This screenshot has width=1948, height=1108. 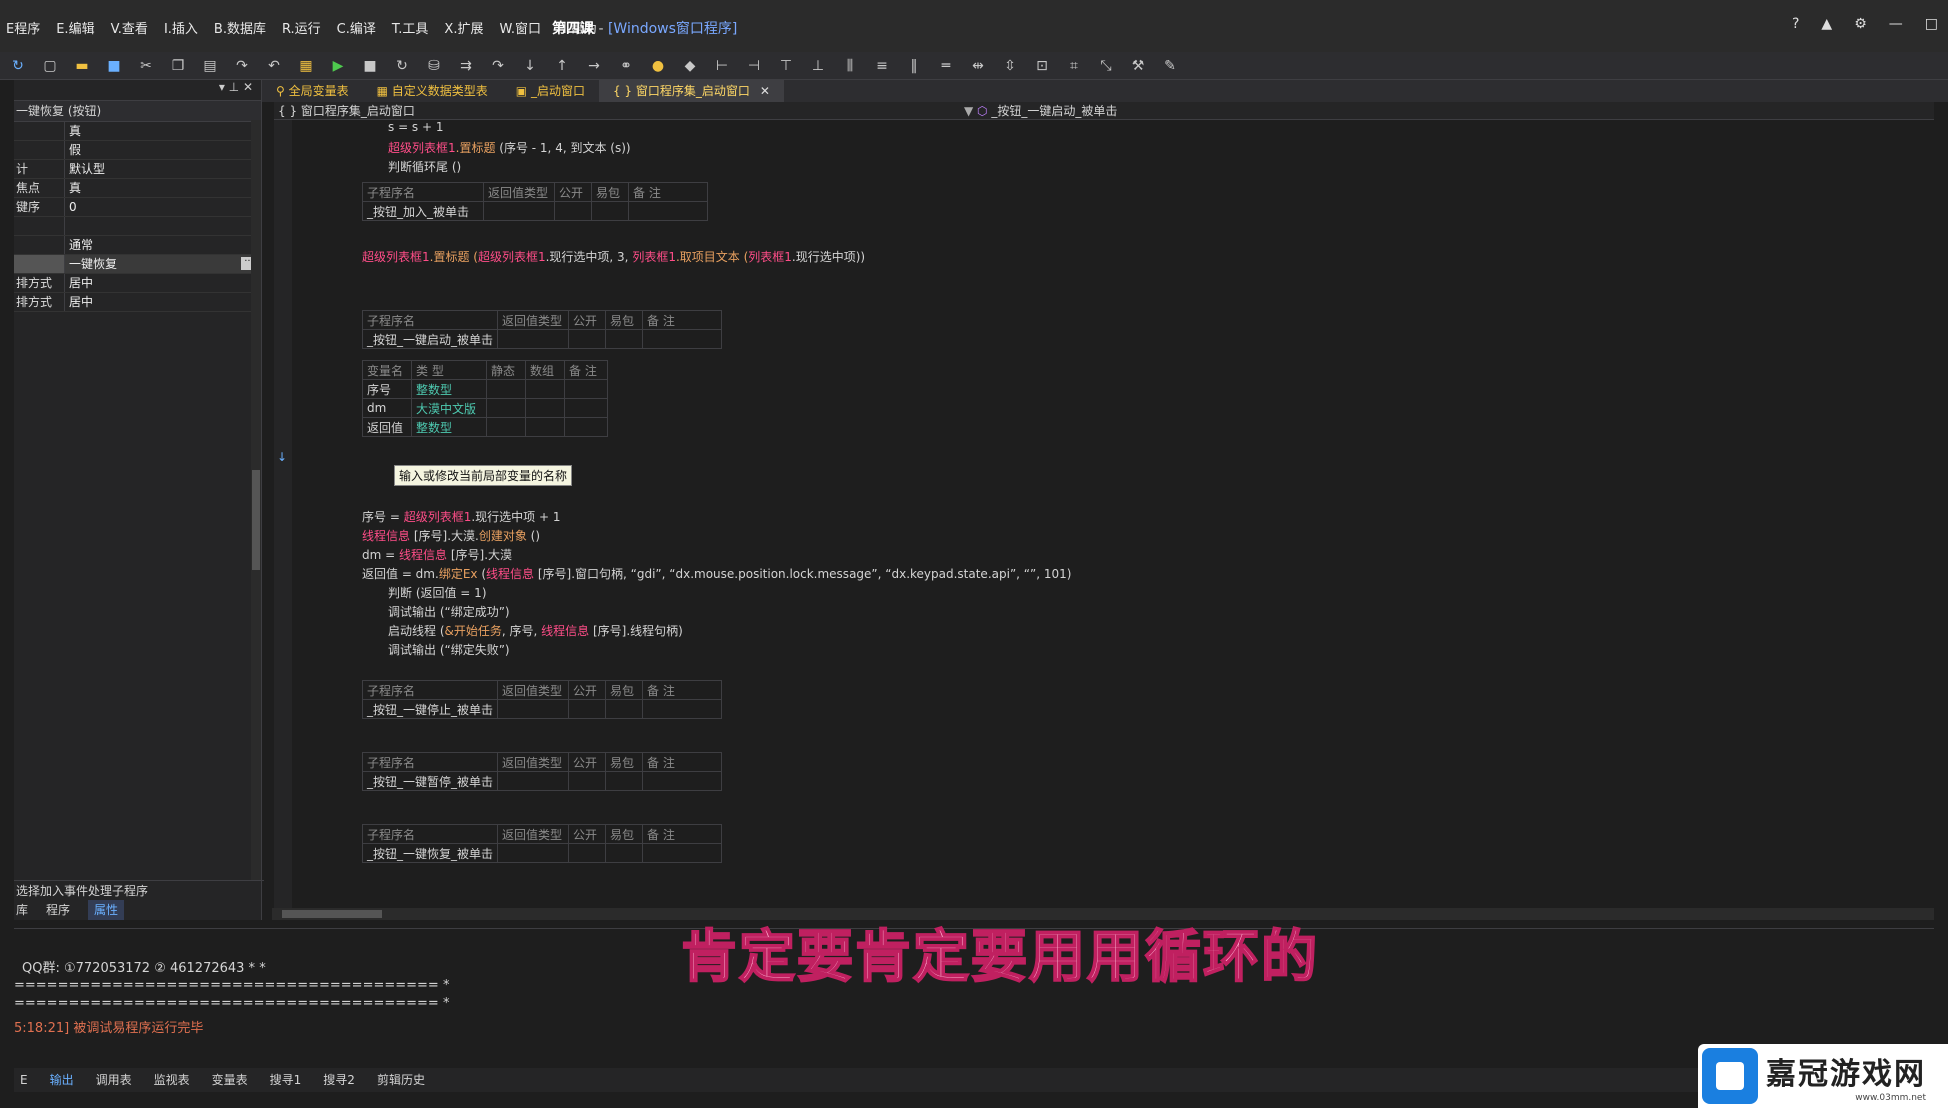 I want to click on tab-clip-history: 剪辑历史, so click(x=401, y=1080).